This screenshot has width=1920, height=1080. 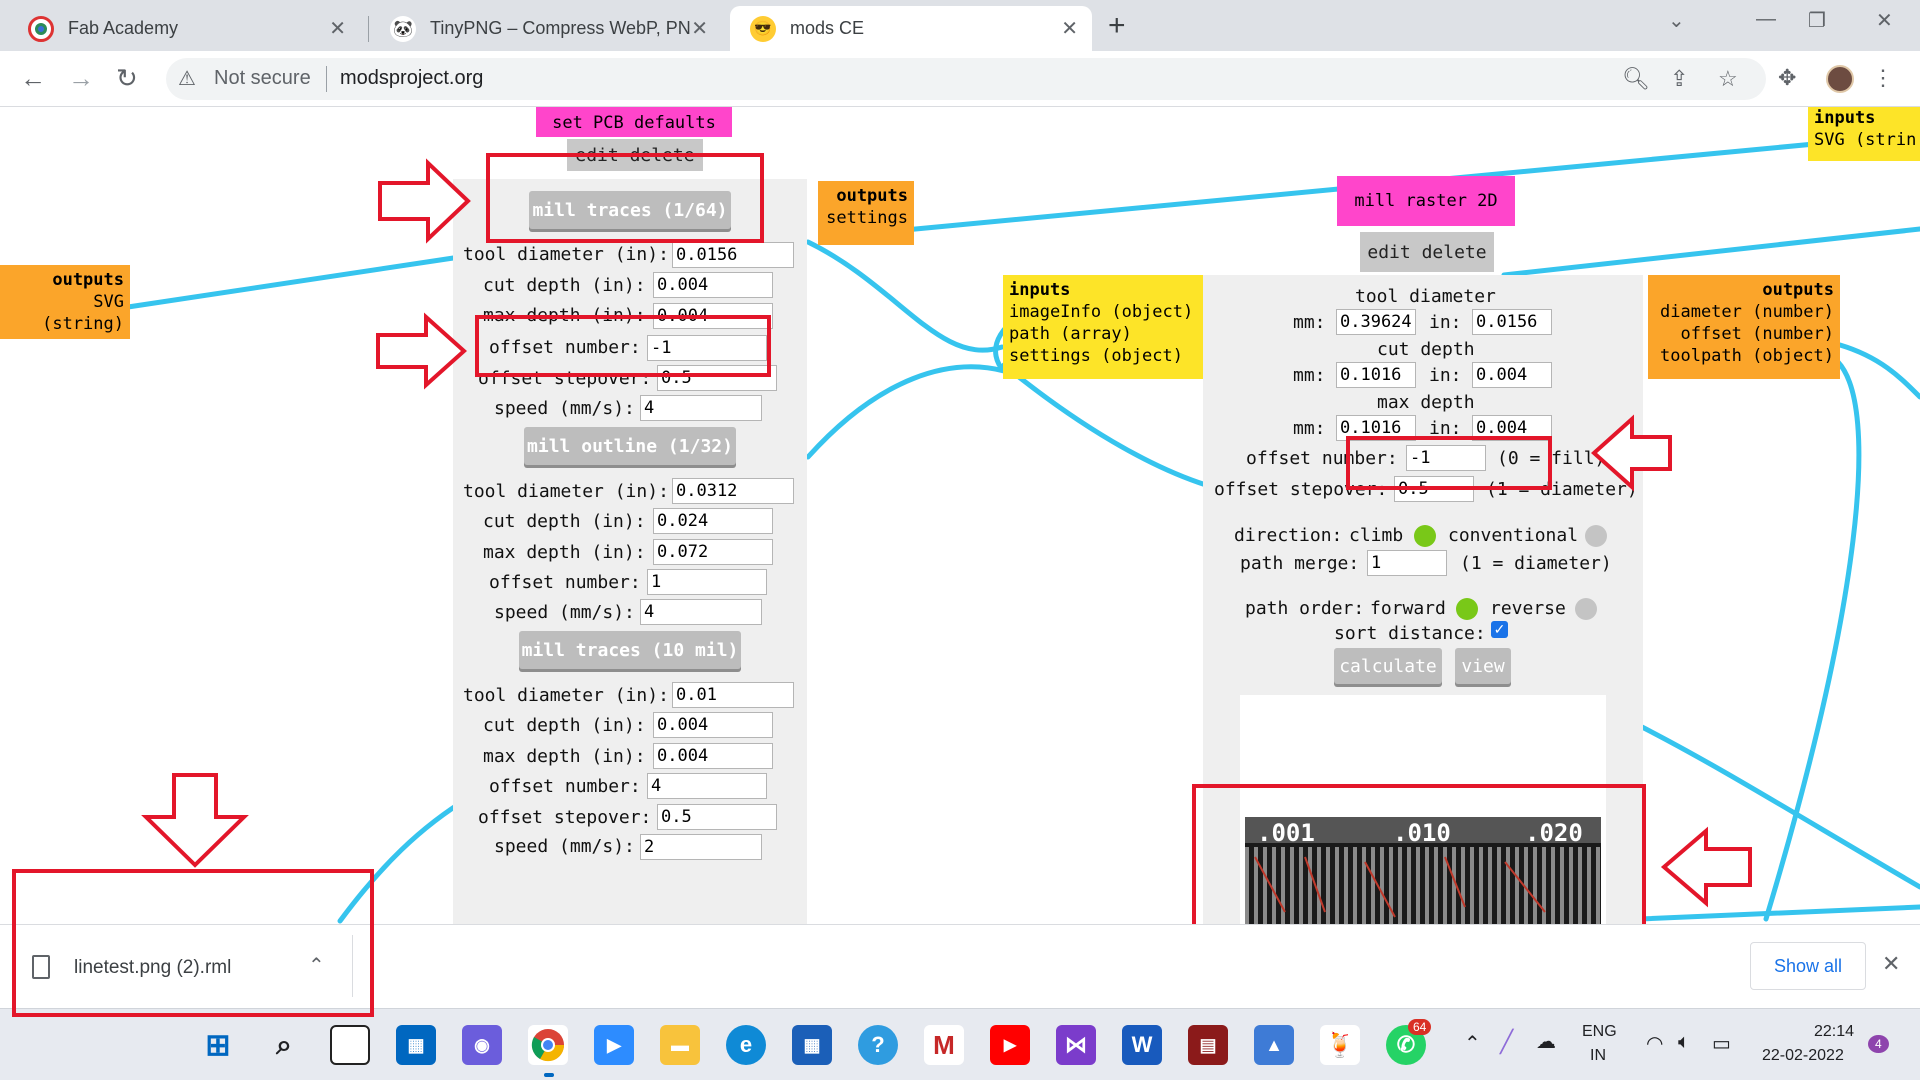 I want to click on minimize-icon: —, so click(x=1766, y=19).